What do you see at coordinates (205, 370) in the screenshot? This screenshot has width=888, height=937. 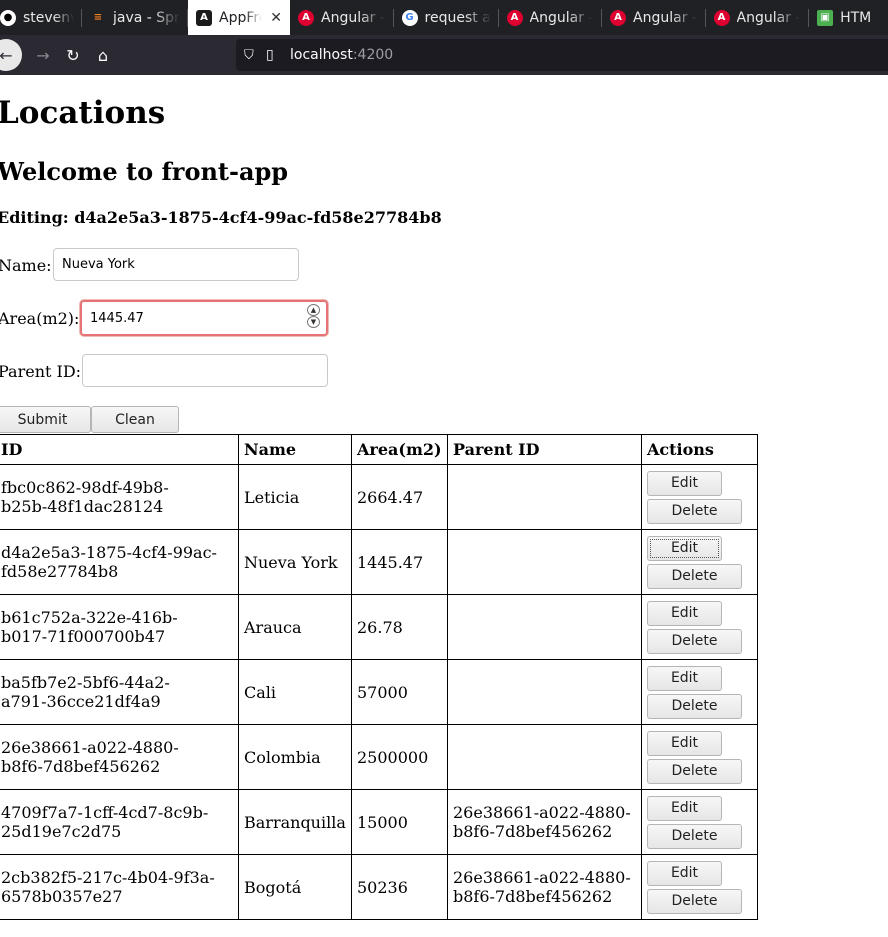 I see `parent-id-input` at bounding box center [205, 370].